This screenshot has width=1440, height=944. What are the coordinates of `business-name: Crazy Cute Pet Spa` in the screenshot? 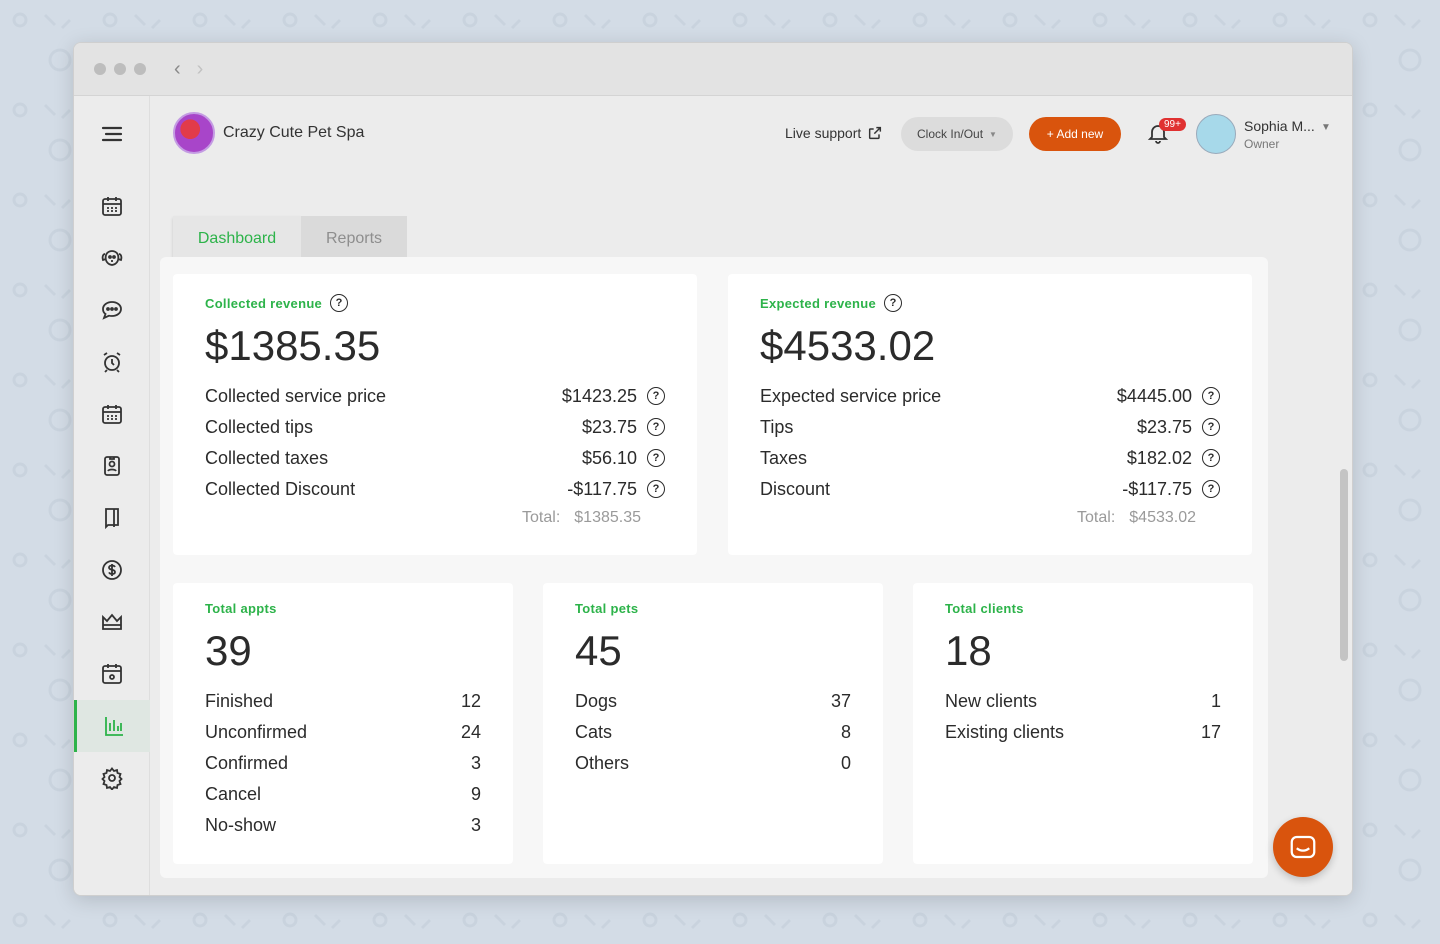 It's located at (294, 132).